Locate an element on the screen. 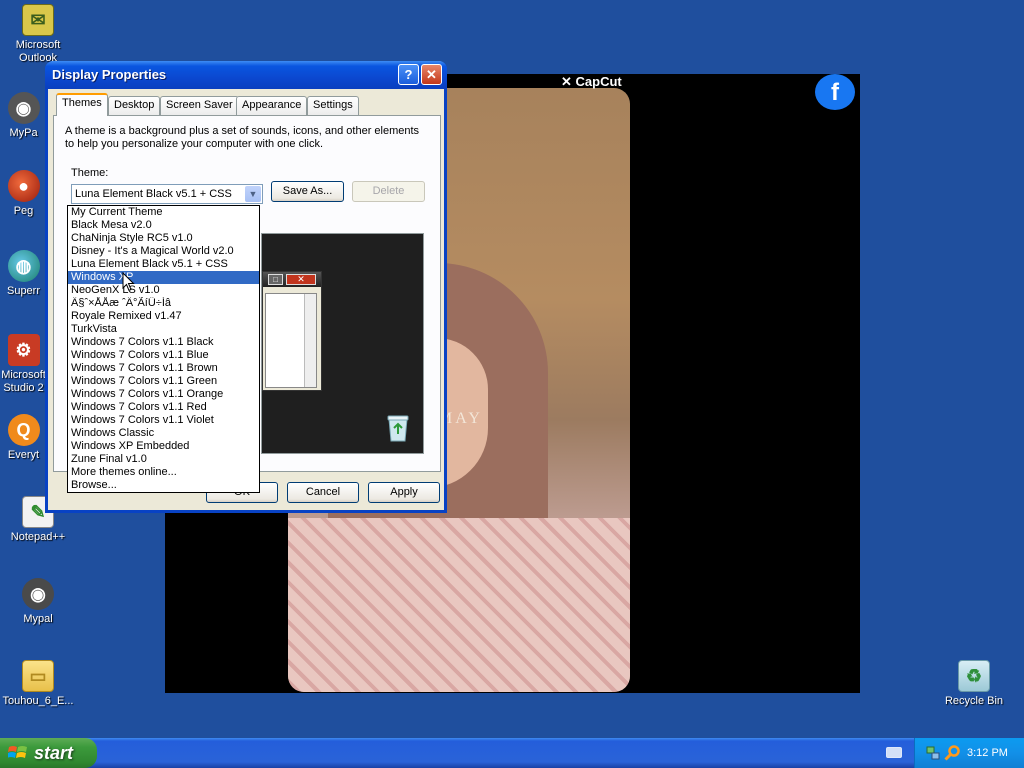  close-icon: ✕ is located at coordinates (301, 279).